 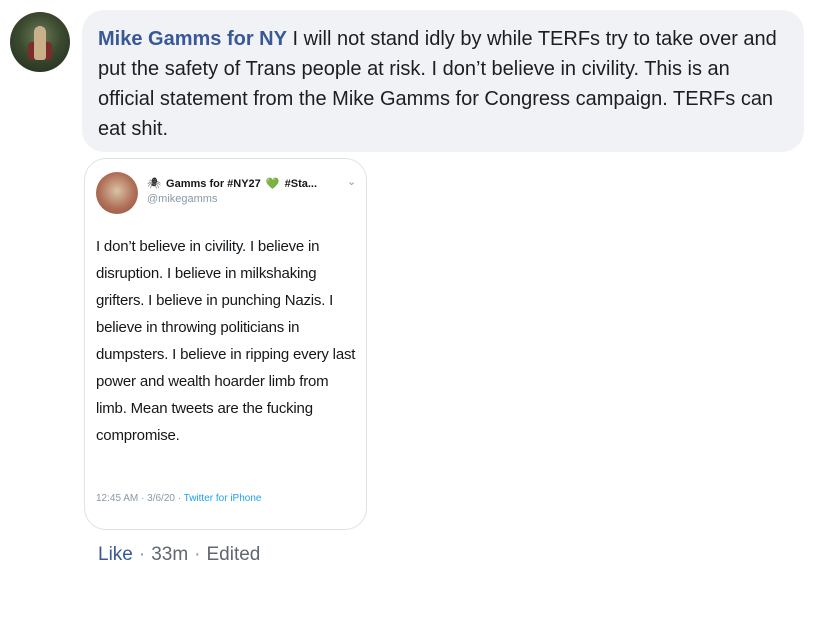 I want to click on avatar-figure, so click(x=40, y=43).